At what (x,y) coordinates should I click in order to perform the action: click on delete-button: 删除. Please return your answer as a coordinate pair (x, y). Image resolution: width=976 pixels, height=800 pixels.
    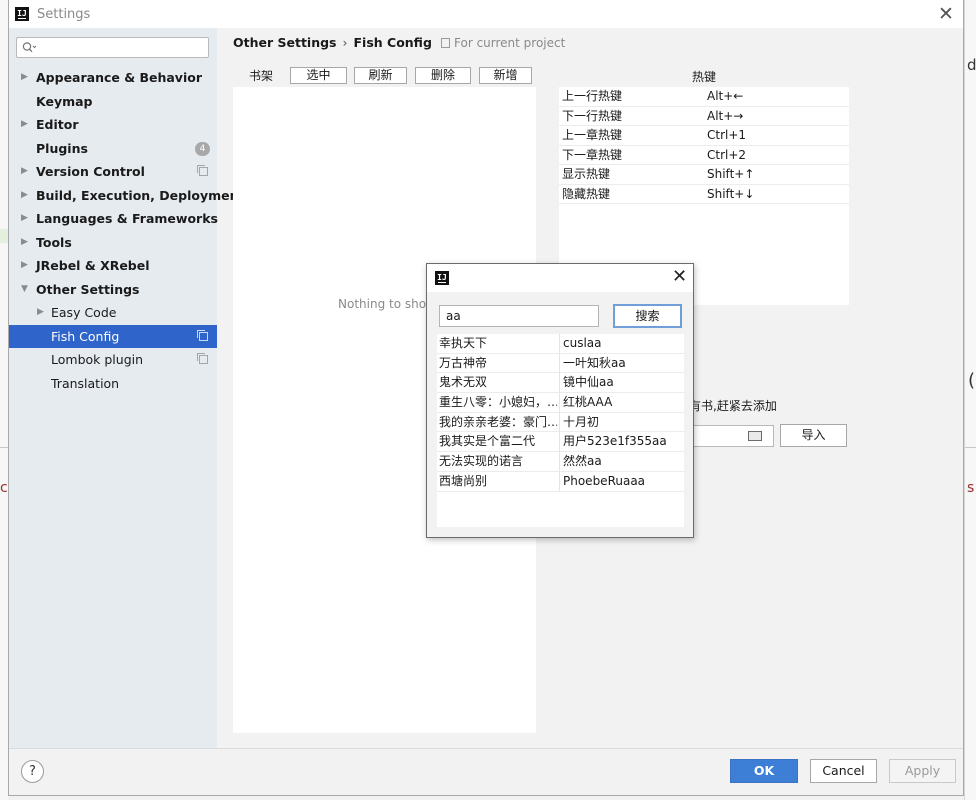
    Looking at the image, I should click on (443, 75).